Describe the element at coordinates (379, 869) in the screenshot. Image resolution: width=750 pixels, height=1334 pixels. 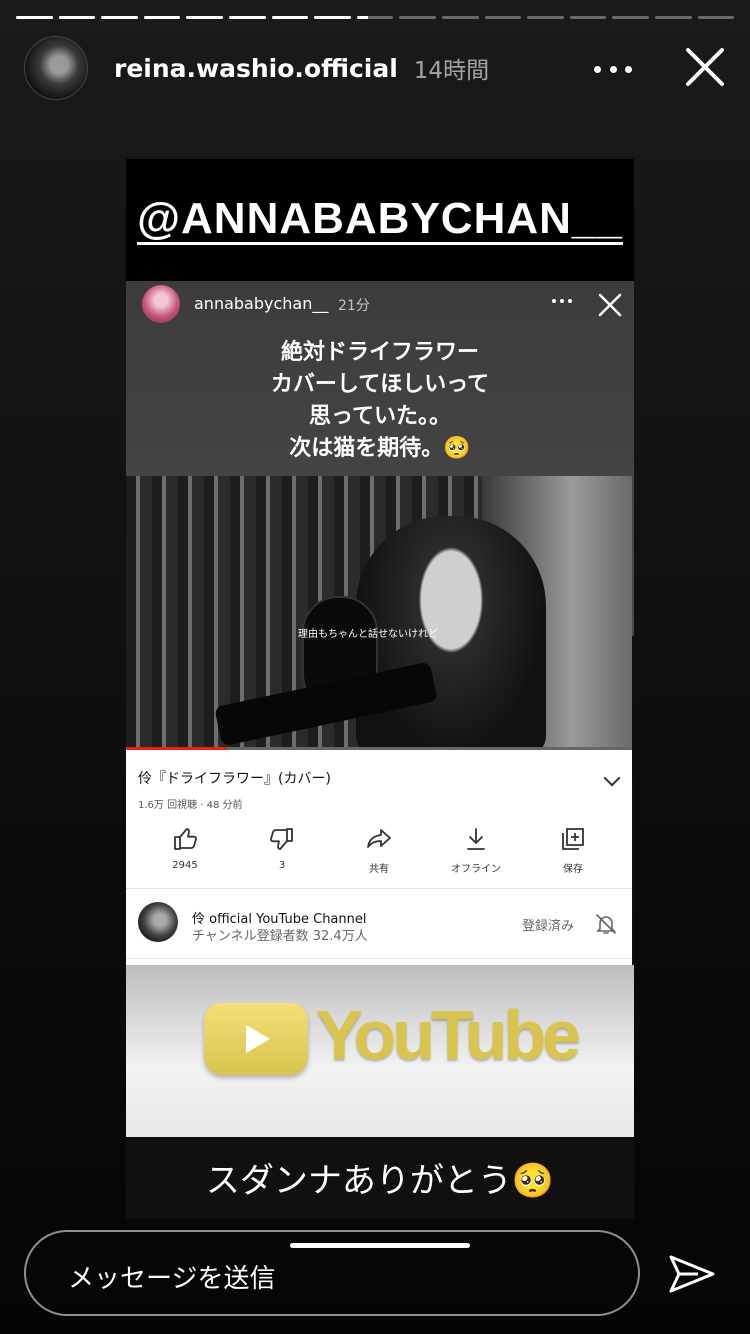
I see `share-label: 共有` at that location.